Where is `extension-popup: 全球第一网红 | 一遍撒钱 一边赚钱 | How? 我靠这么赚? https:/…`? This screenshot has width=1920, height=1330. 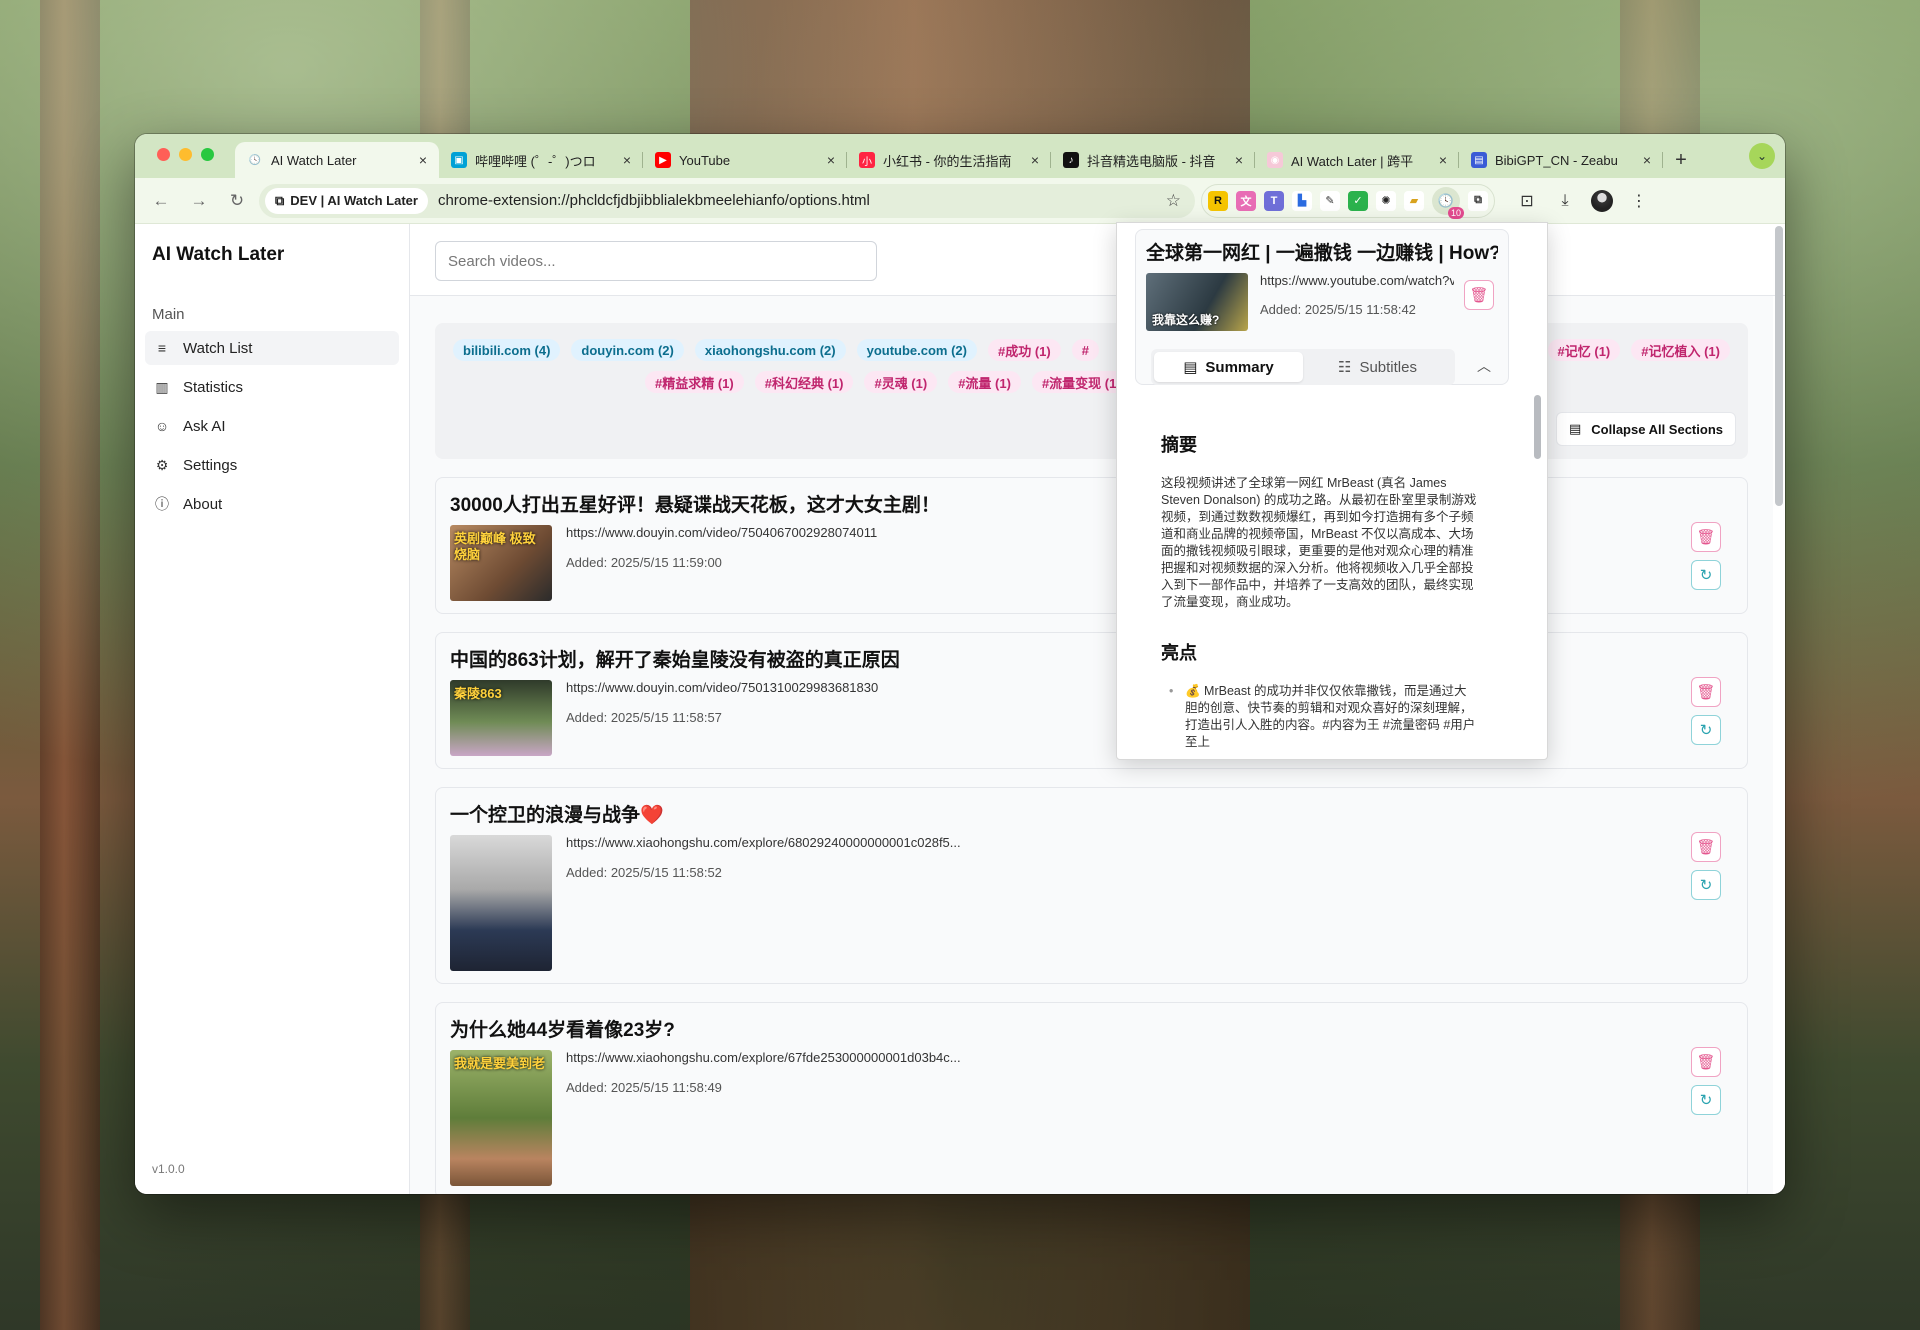
extension-popup: 全球第一网红 | 一遍撒钱 一边赚钱 | How? 我靠这么赚? https:/… is located at coordinates (1332, 491).